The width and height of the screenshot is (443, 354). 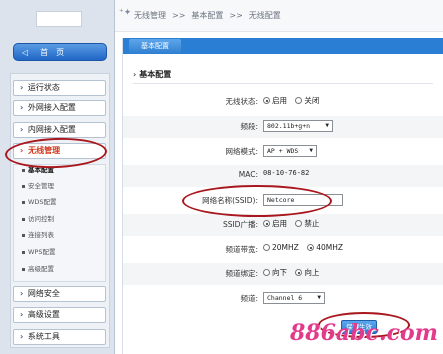 What do you see at coordinates (294, 298) in the screenshot?
I see `channel-select: Channel 6 ▼` at bounding box center [294, 298].